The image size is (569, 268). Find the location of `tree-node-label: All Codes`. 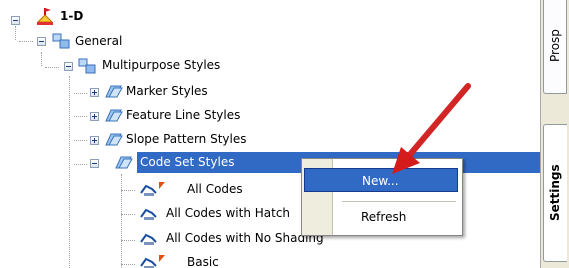

tree-node-label: All Codes is located at coordinates (215, 189).